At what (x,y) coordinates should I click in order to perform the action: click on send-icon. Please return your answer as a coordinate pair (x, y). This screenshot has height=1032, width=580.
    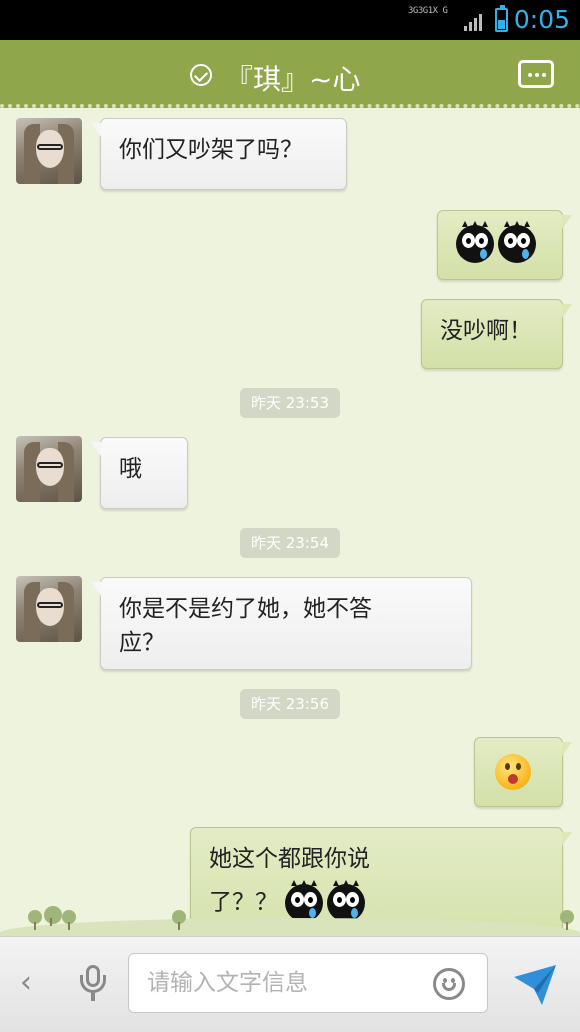
    Looking at the image, I should click on (535, 985).